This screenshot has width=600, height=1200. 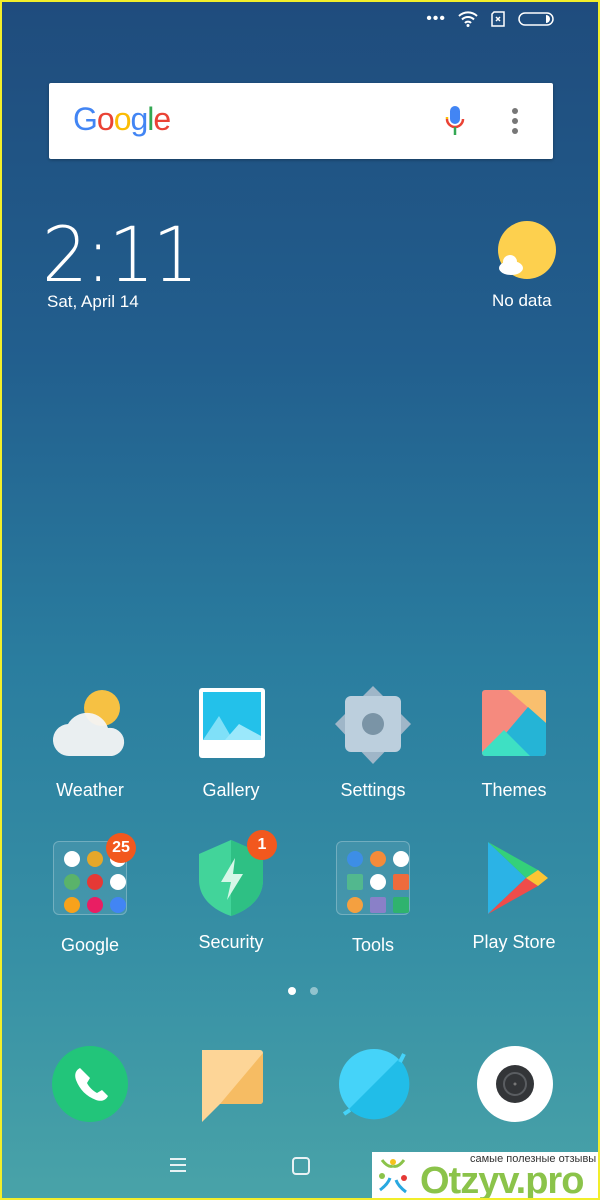 What do you see at coordinates (514, 942) in the screenshot?
I see `app-label: Play Store` at bounding box center [514, 942].